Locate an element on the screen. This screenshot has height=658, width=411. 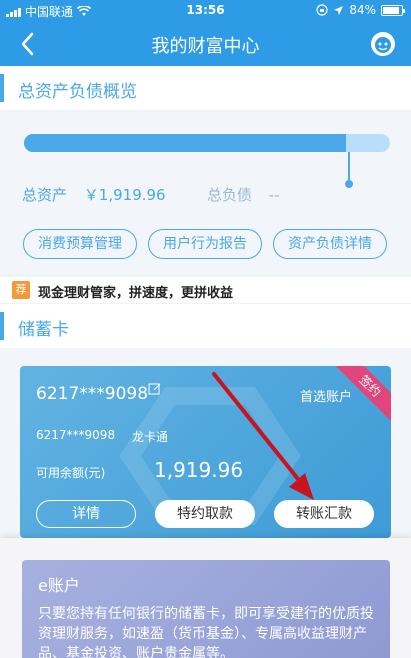
total-debt-value: -- is located at coordinates (274, 195).